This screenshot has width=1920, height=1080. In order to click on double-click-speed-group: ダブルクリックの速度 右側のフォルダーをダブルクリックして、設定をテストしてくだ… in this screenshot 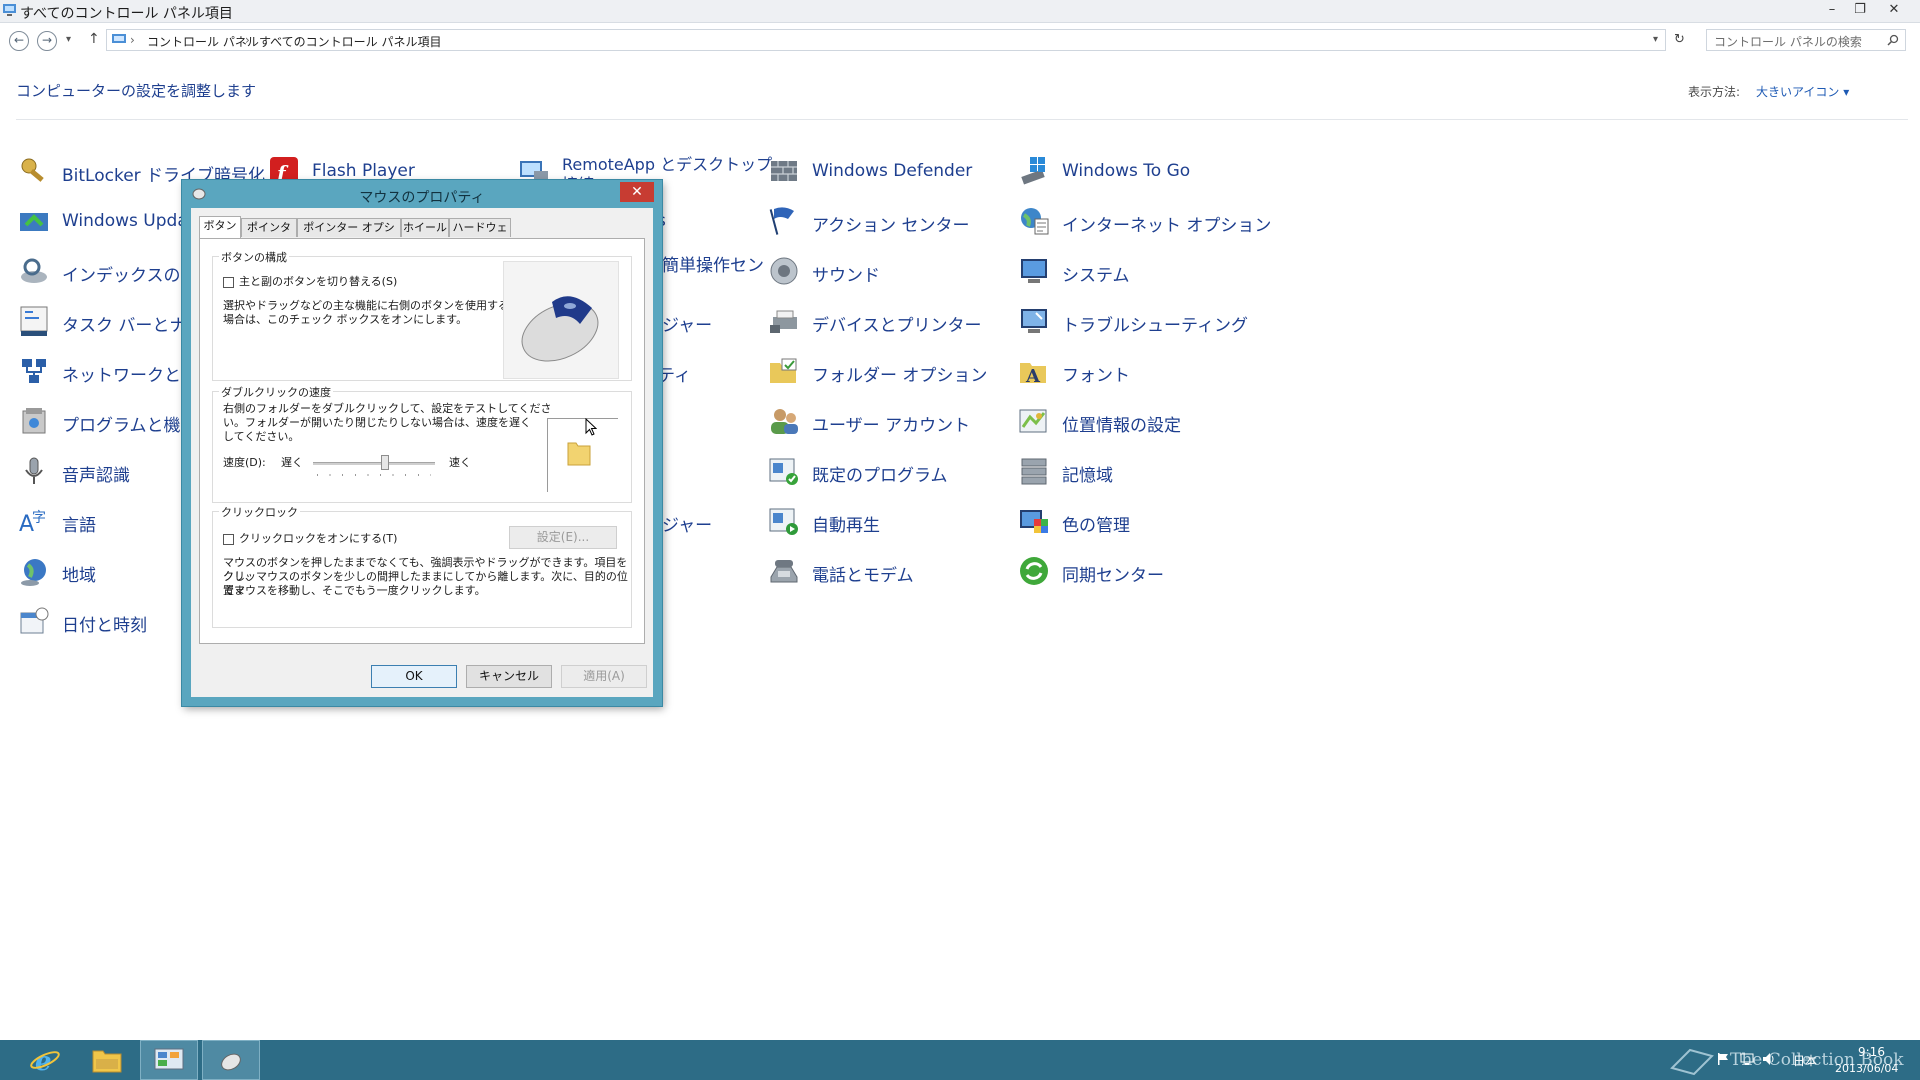, I will do `click(422, 443)`.